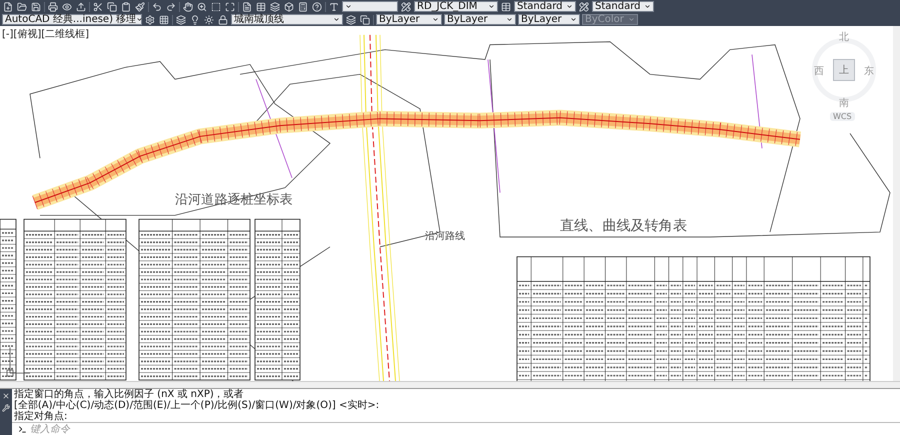 This screenshot has height=435, width=900. I want to click on paste-icon, so click(126, 6).